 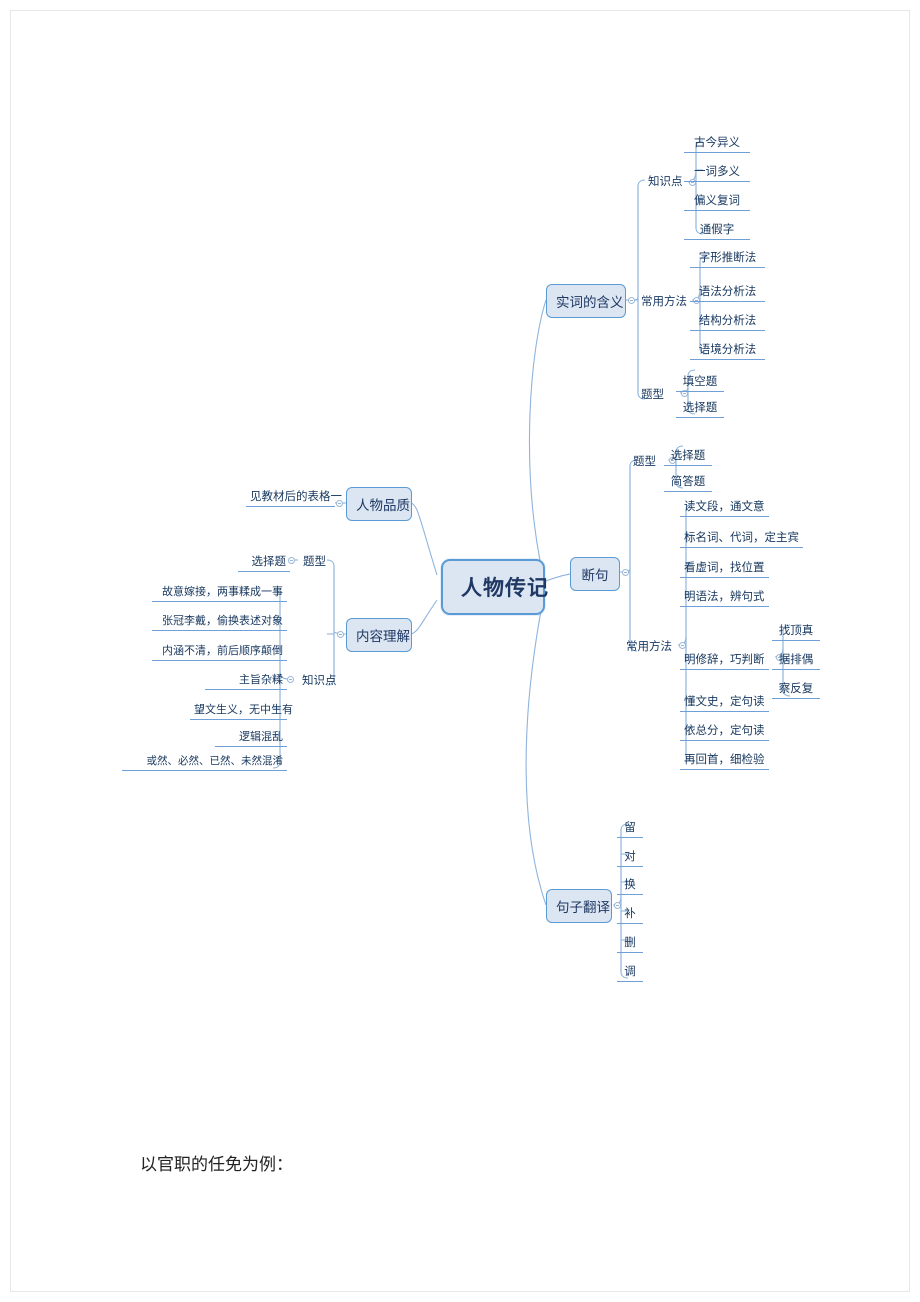 What do you see at coordinates (724, 660) in the screenshot?
I see `leaf-ming-xiuci: 明修辞，巧判断` at bounding box center [724, 660].